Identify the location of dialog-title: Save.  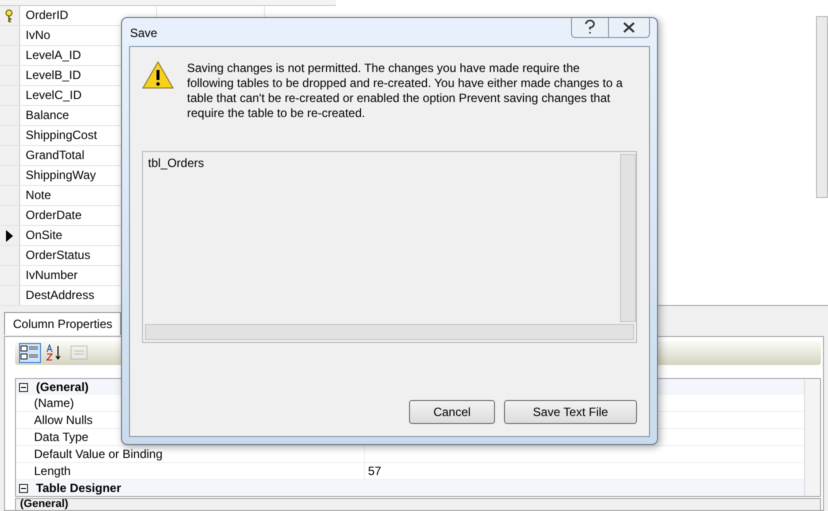
(143, 33).